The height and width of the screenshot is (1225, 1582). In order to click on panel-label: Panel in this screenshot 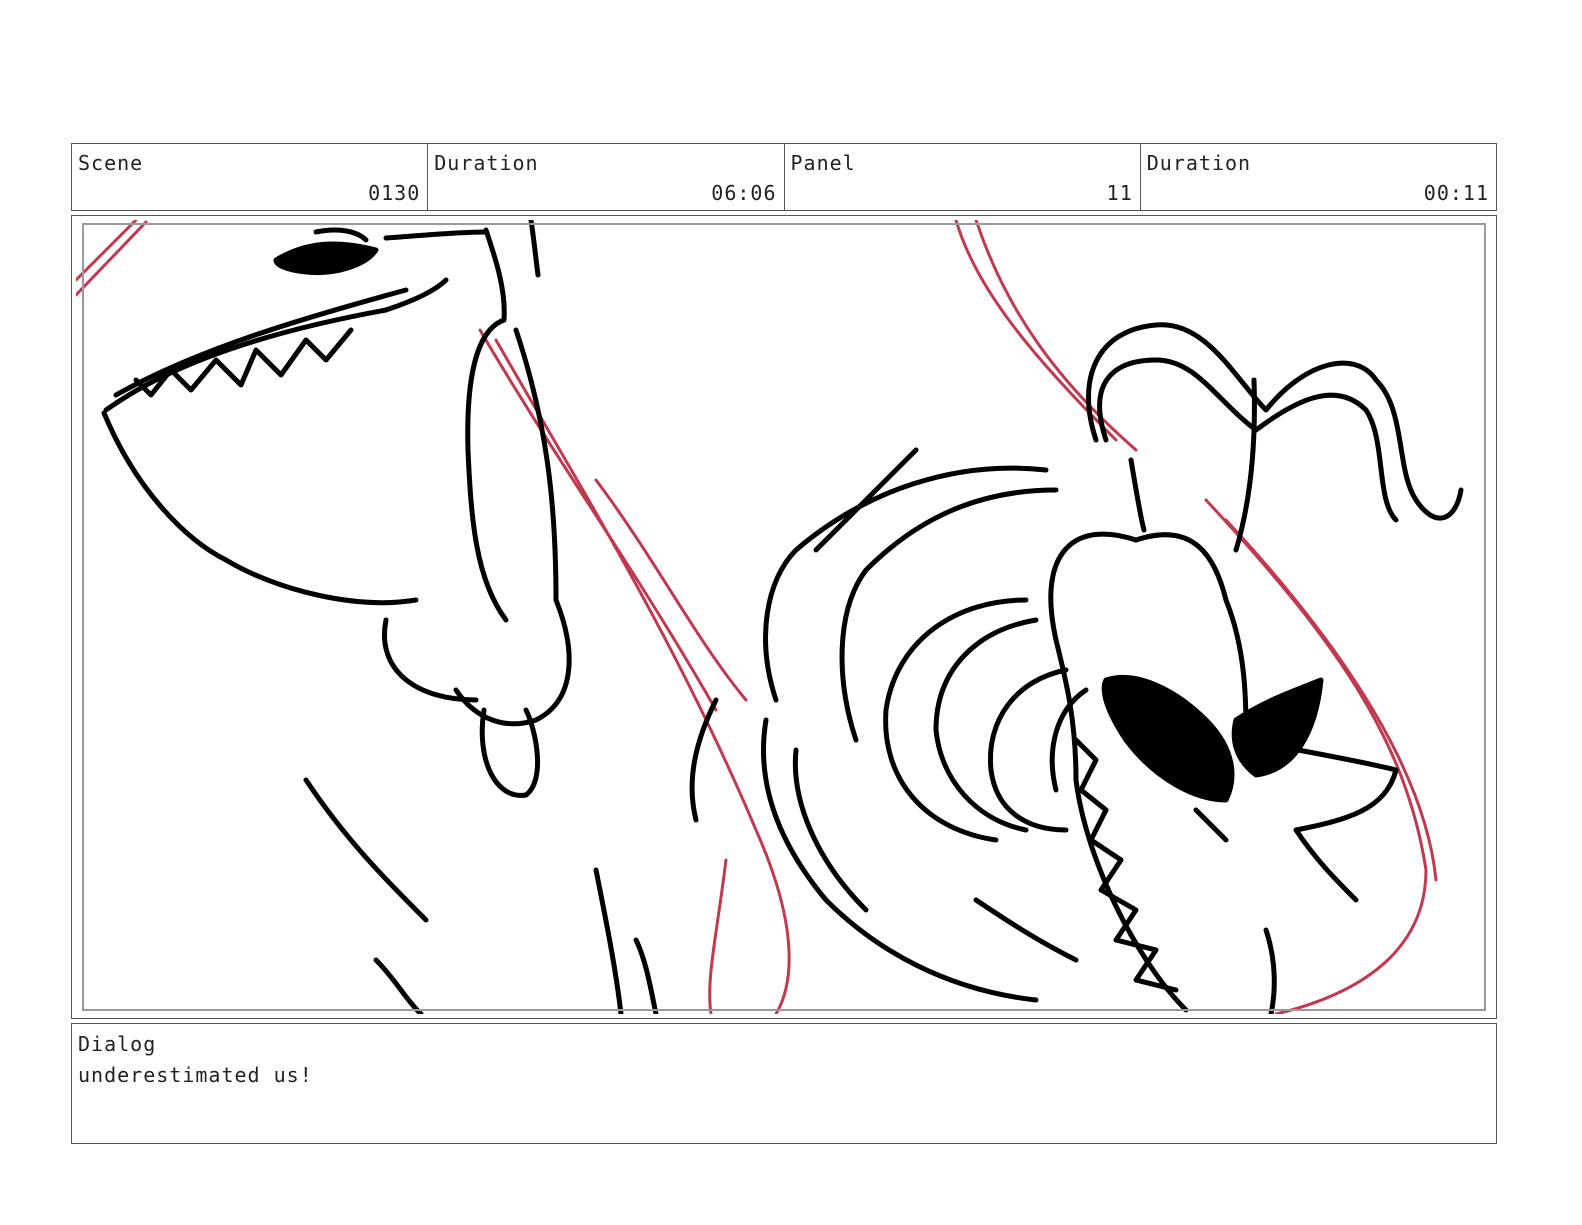, I will do `click(823, 163)`.